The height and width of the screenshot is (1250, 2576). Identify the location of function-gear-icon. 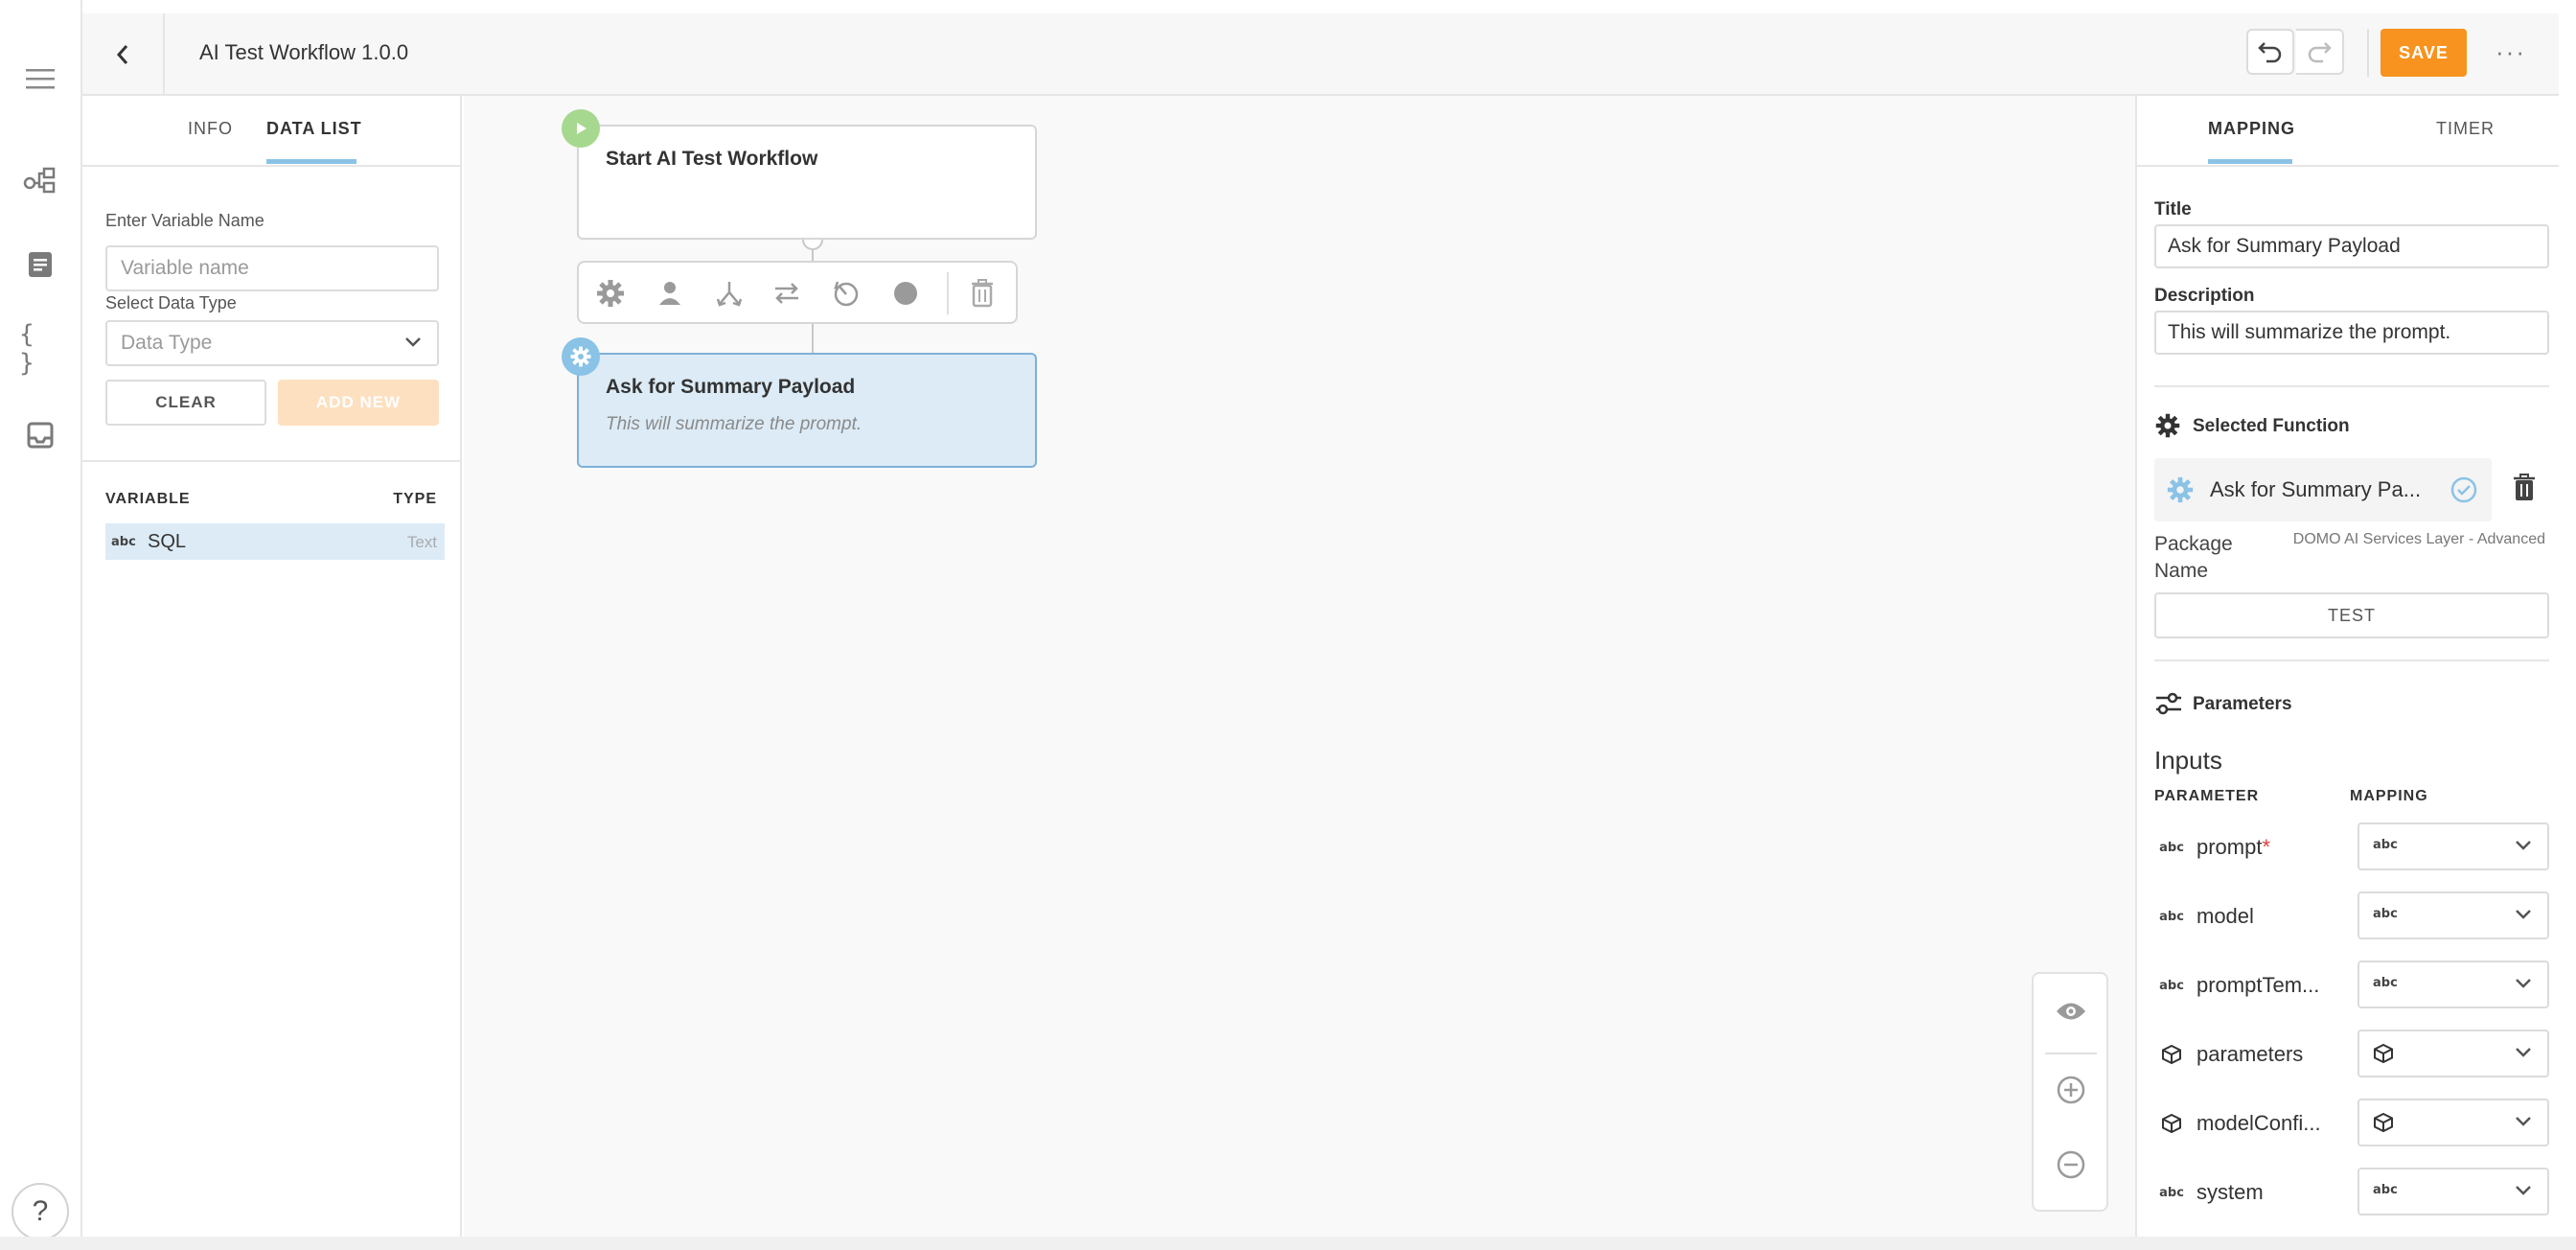
(2180, 489).